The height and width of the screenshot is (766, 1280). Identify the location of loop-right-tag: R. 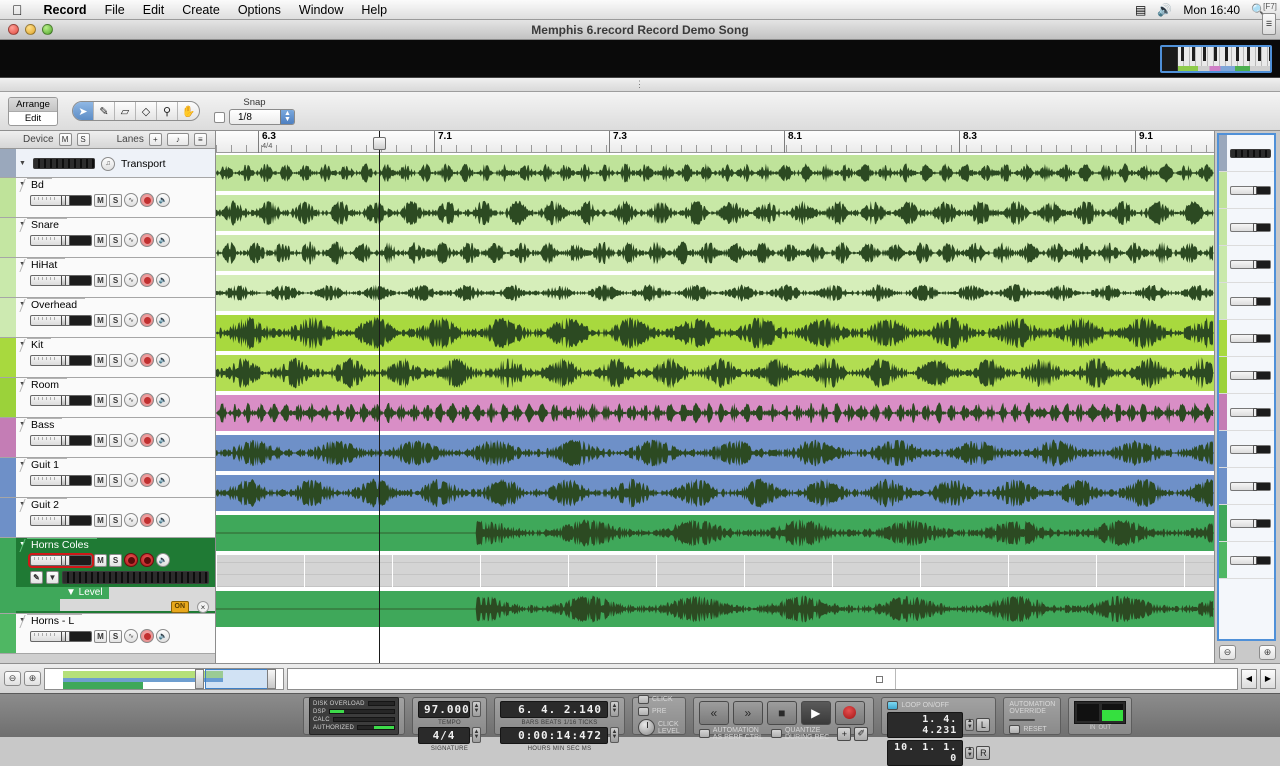
(983, 752).